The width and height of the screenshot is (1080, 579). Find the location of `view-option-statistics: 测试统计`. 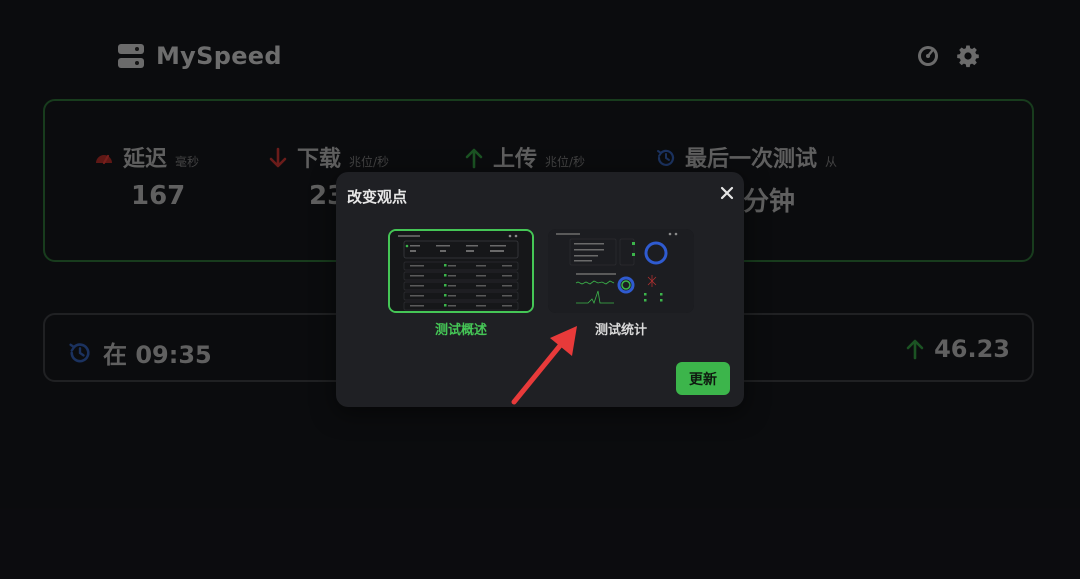

view-option-statistics: 测试统计 is located at coordinates (621, 283).